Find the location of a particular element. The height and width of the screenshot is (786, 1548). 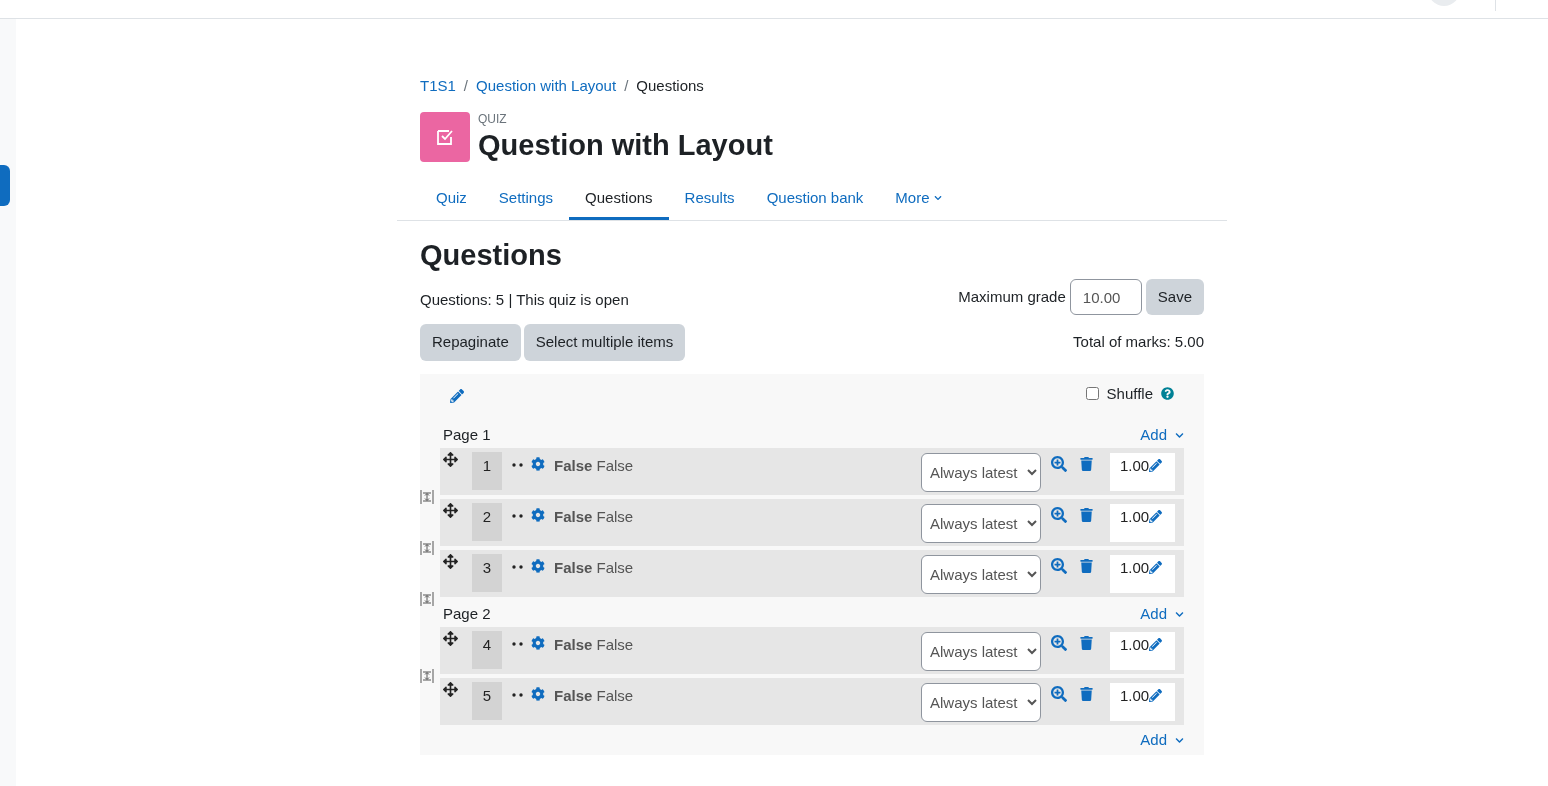

section-heading: Questions is located at coordinates (491, 255).